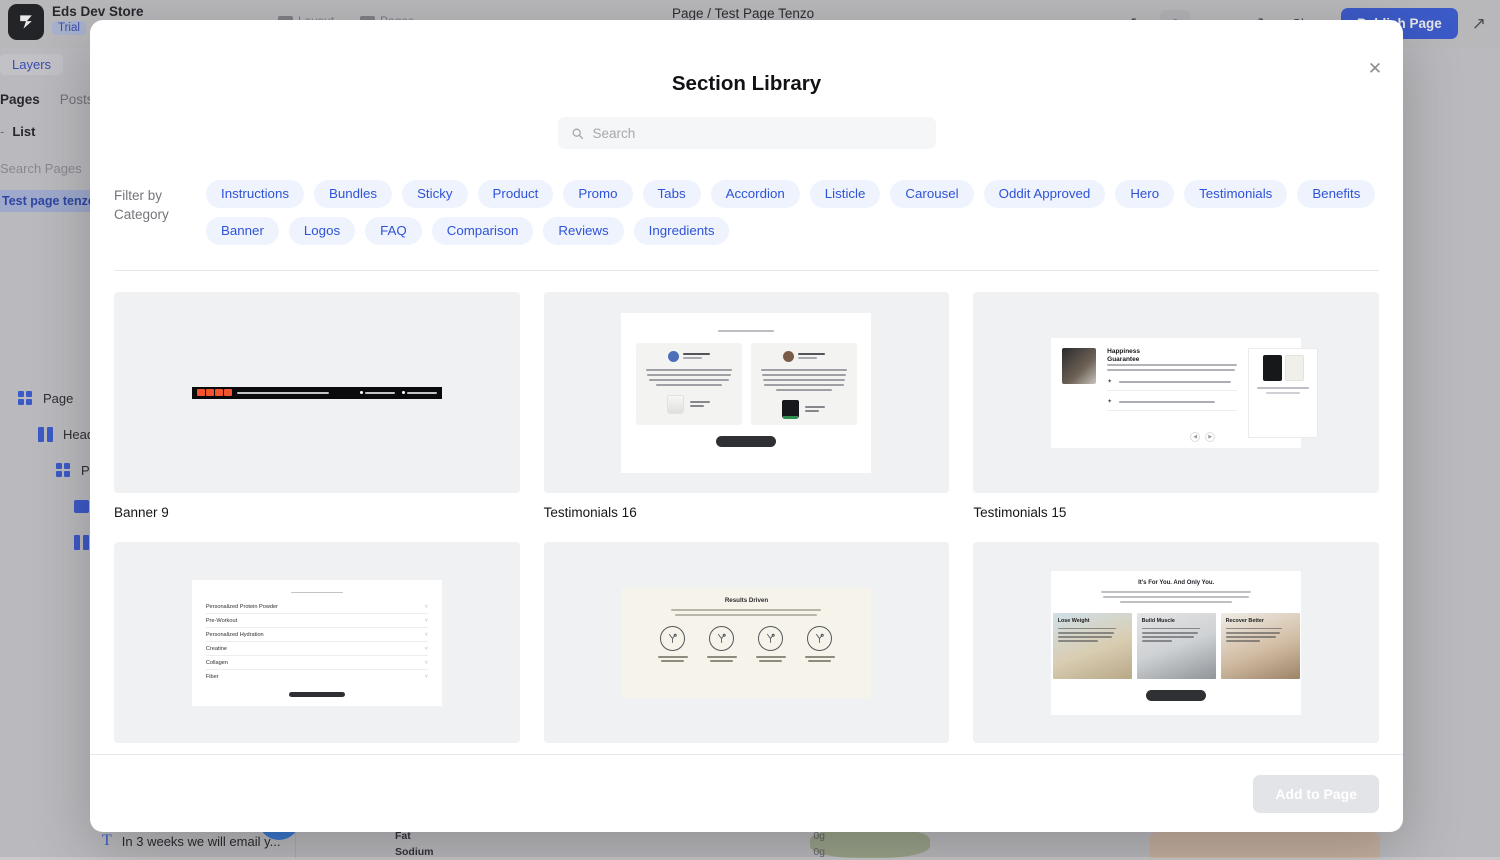 Image resolution: width=1500 pixels, height=860 pixels. Describe the element at coordinates (283, 393) in the screenshot. I see `banner-text` at that location.